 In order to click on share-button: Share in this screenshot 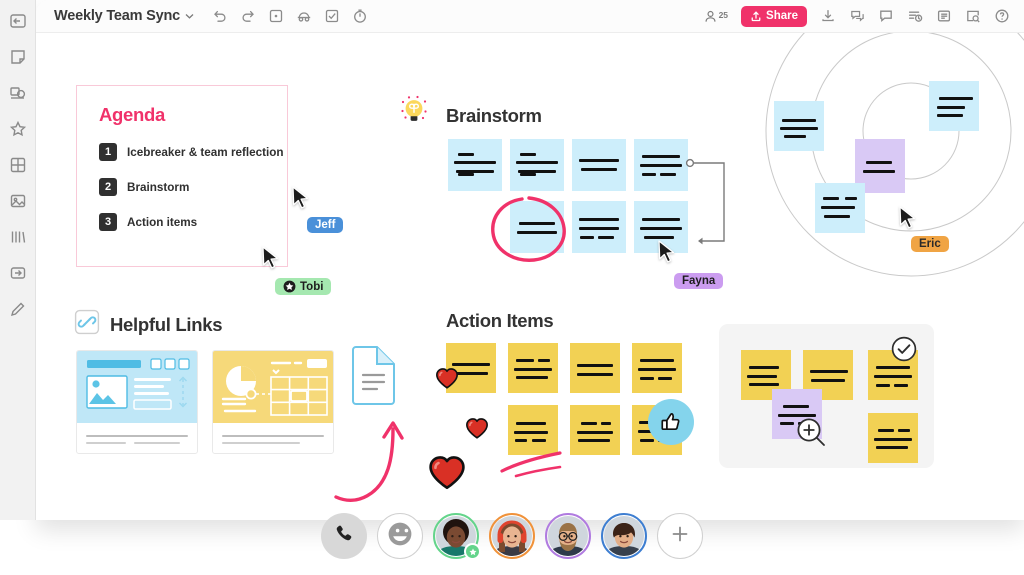, I will do `click(774, 16)`.